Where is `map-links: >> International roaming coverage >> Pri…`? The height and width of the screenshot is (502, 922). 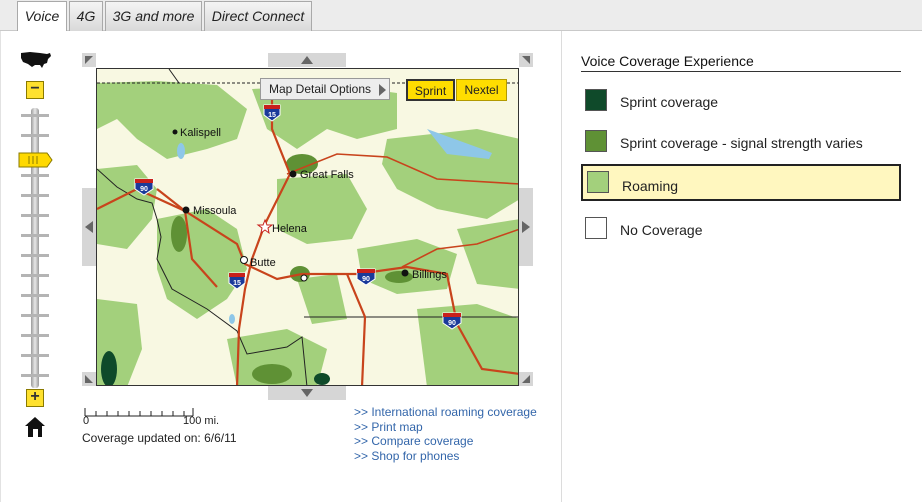 map-links: >> International roaming coverage >> Pri… is located at coordinates (445, 434).